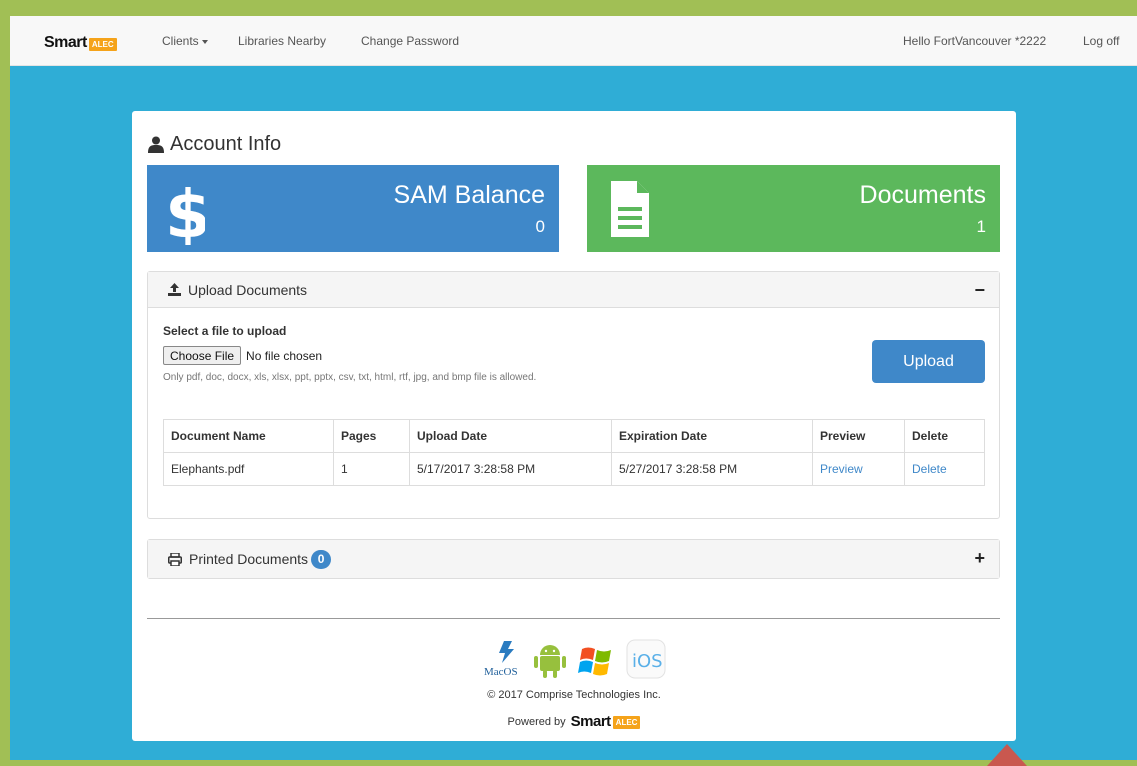 The width and height of the screenshot is (1137, 766). What do you see at coordinates (594, 661) in the screenshot?
I see `windows-icon` at bounding box center [594, 661].